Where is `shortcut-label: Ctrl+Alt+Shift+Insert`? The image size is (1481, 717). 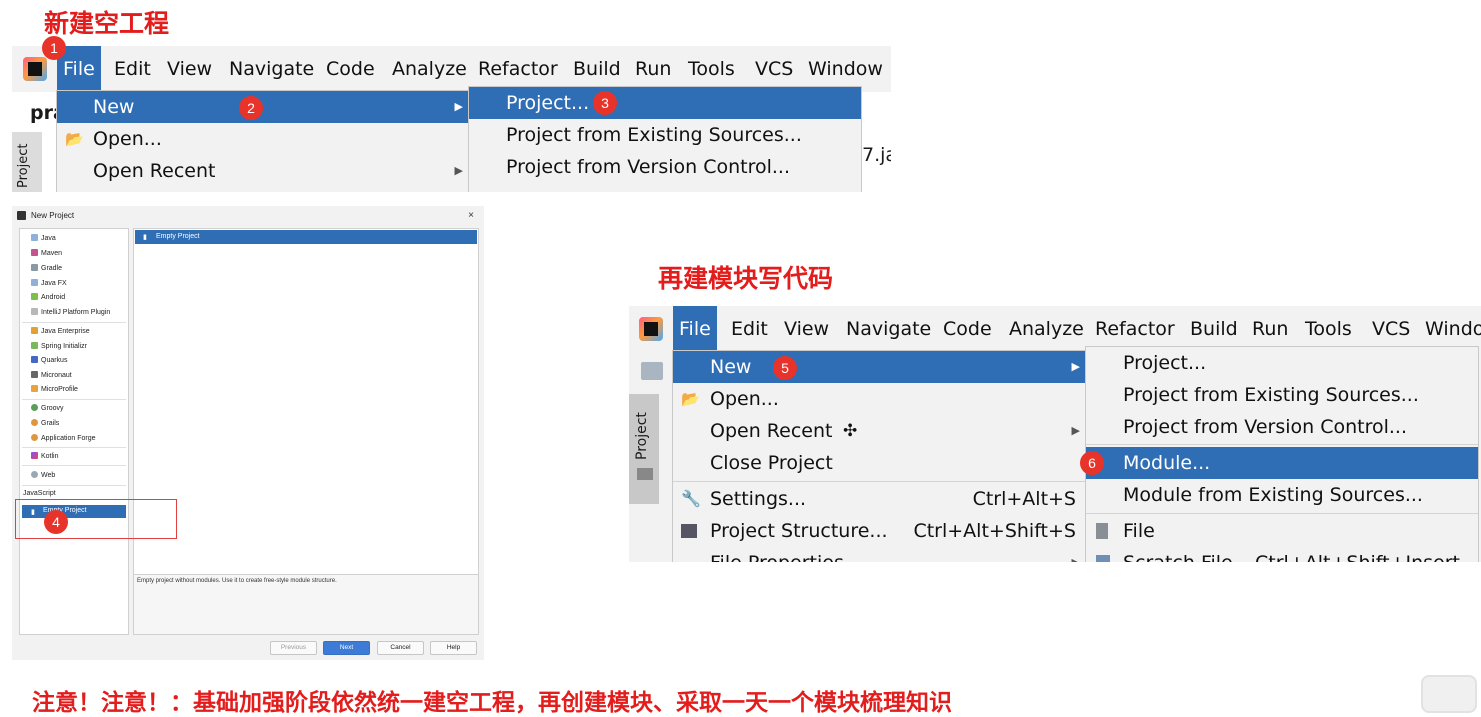
shortcut-label: Ctrl+Alt+Shift+Insert is located at coordinates (1357, 554).